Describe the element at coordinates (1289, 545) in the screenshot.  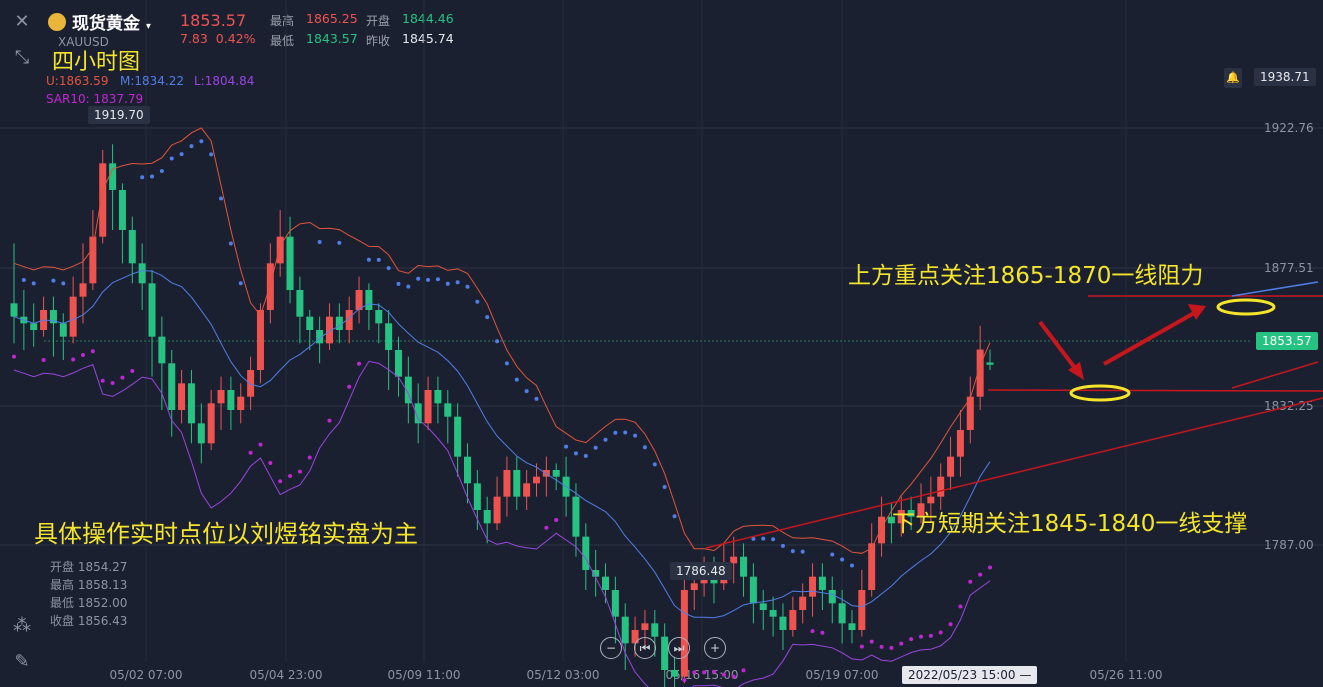
I see `y-tick-label: 1787.00` at that location.